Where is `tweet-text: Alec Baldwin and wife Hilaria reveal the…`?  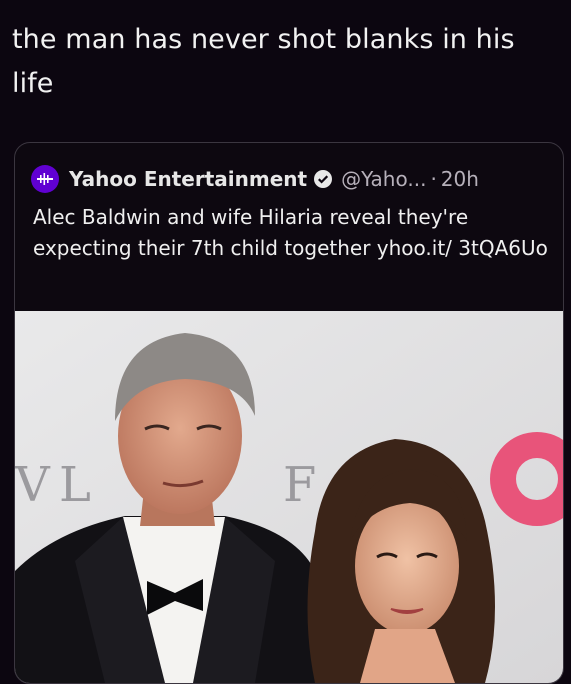 tweet-text: Alec Baldwin and wife Hilaria reveal the… is located at coordinates (290, 232).